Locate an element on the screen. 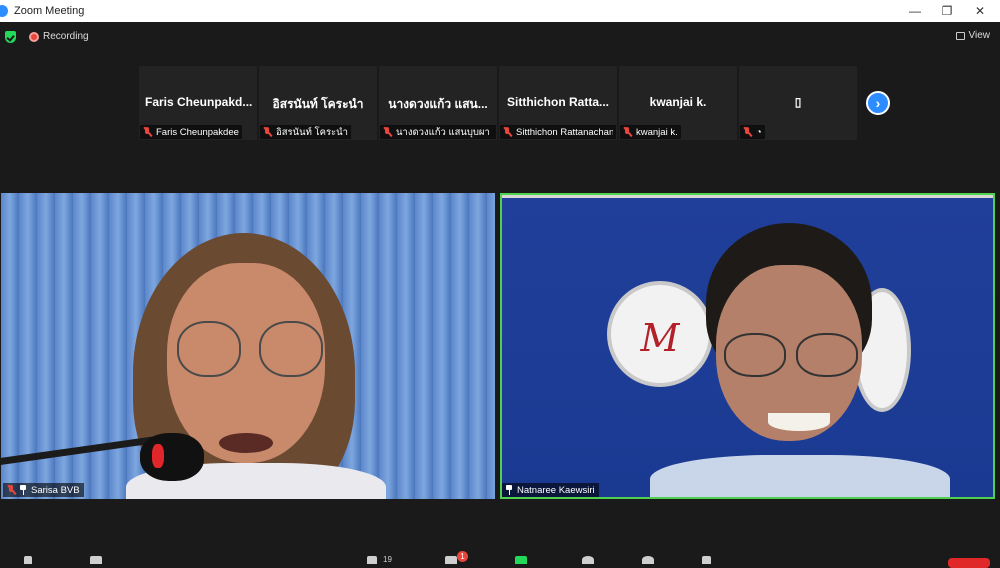 The image size is (1000, 568). window-title: Zoom Meeting is located at coordinates (49, 11).